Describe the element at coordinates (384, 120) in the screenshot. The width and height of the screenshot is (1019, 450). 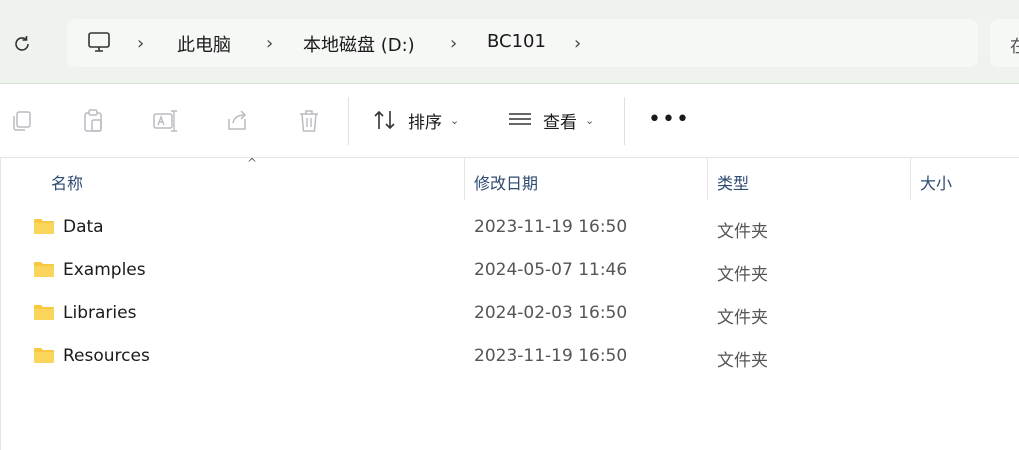
I see `sort-icon` at that location.